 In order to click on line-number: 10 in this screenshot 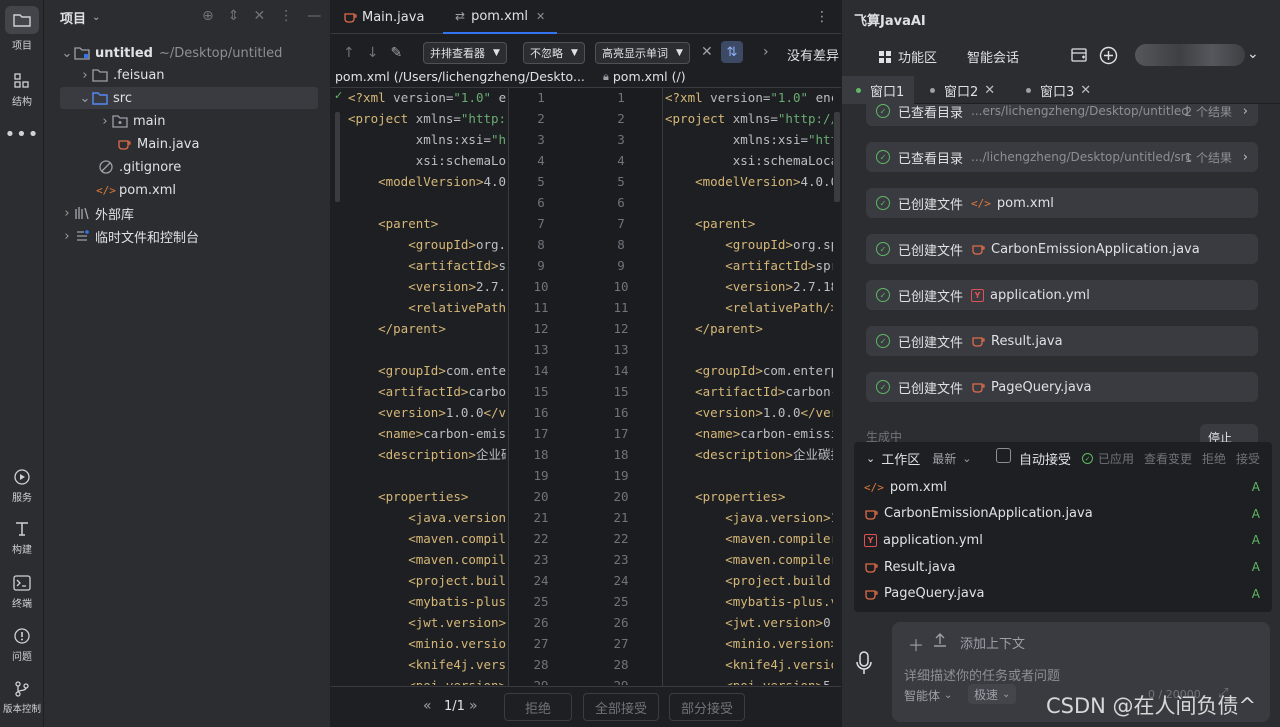, I will do `click(621, 286)`.